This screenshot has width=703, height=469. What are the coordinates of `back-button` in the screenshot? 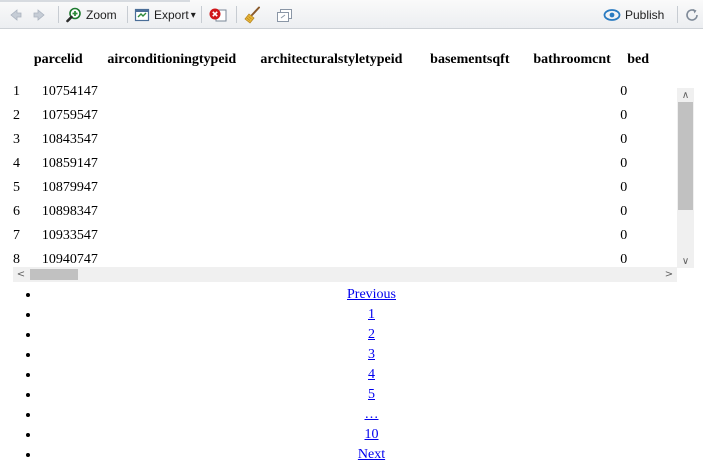 It's located at (15, 15).